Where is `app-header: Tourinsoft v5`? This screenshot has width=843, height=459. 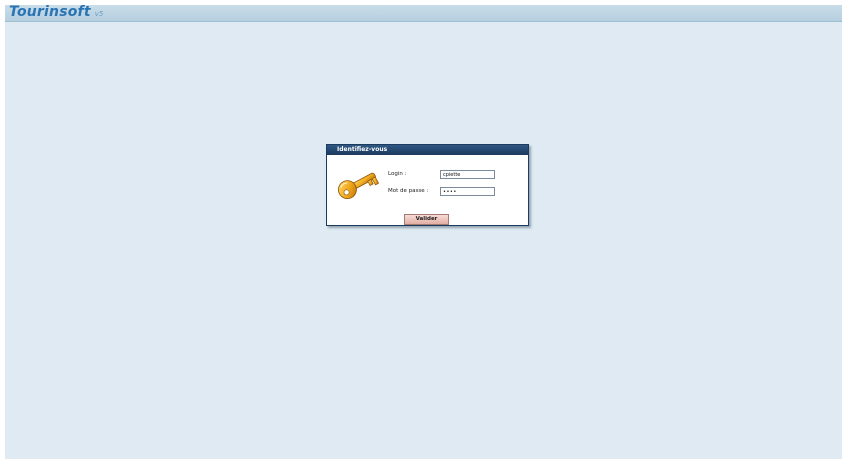
app-header: Tourinsoft v5 is located at coordinates (423, 13).